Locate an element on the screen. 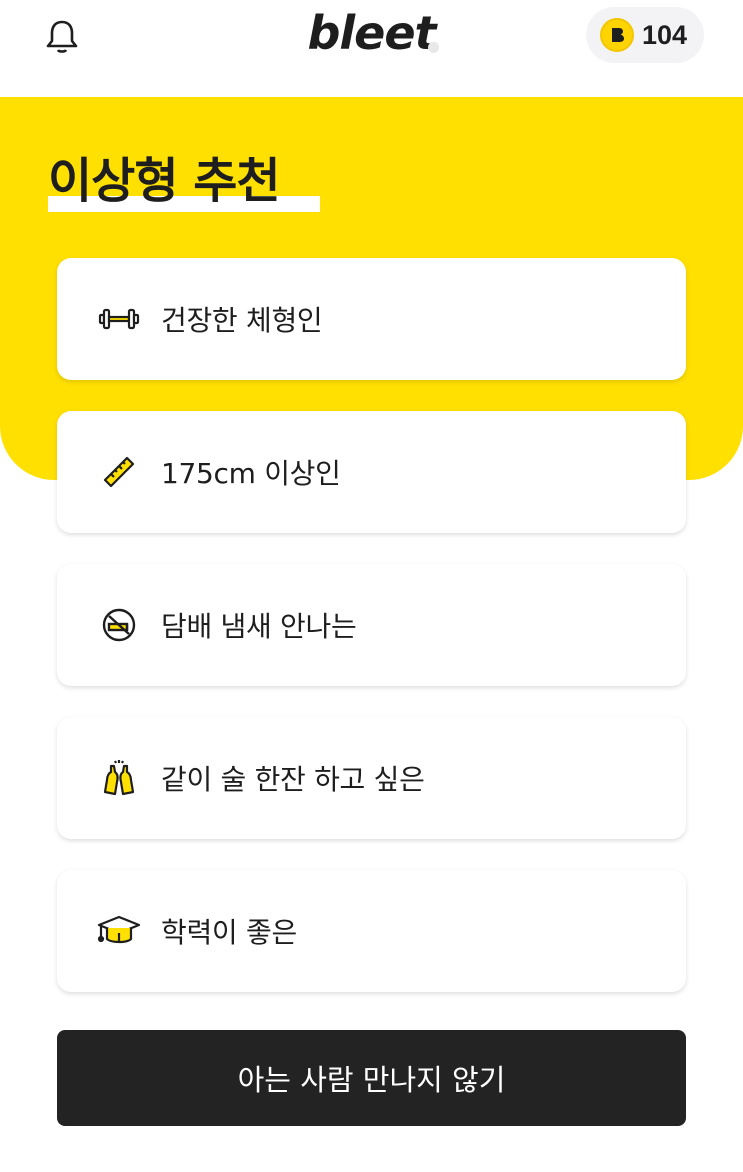 This screenshot has width=743, height=1172. no-smoking-icon is located at coordinates (119, 625).